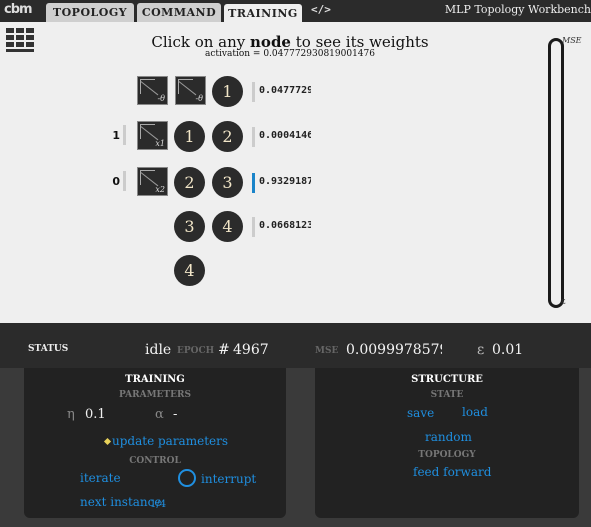 This screenshot has width=591, height=527. Describe the element at coordinates (155, 379) in the screenshot. I see `training-title: TRAINING` at that location.